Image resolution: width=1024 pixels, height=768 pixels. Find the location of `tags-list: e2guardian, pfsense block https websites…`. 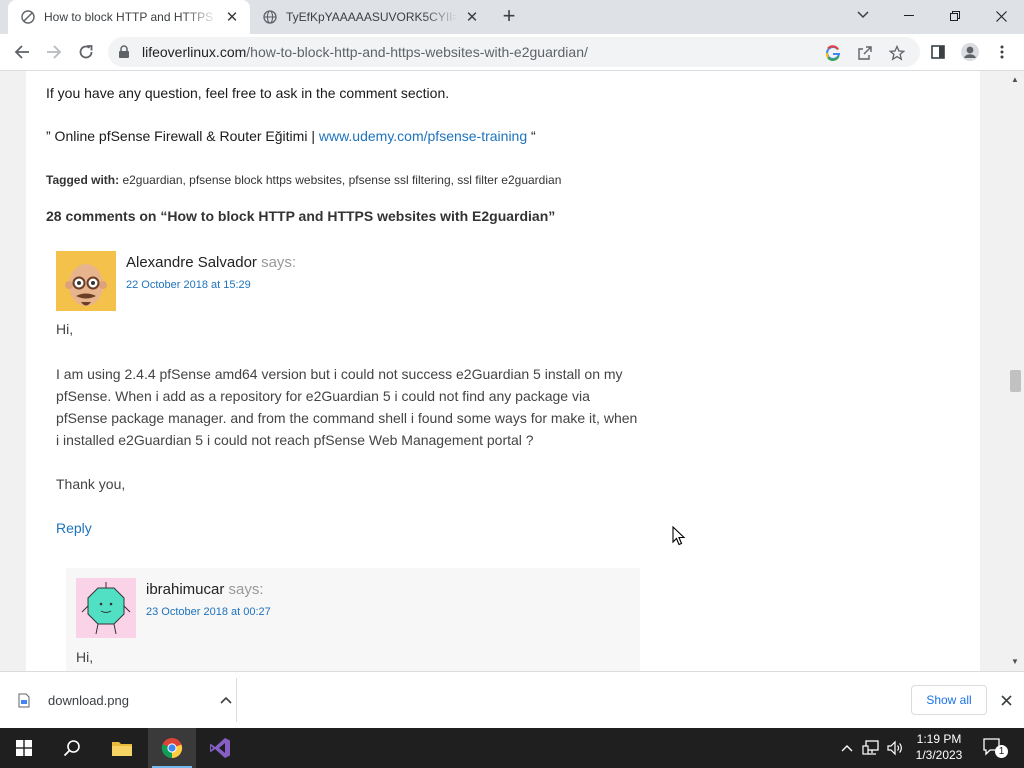

tags-list: e2guardian, pfsense block https websites… is located at coordinates (341, 180).